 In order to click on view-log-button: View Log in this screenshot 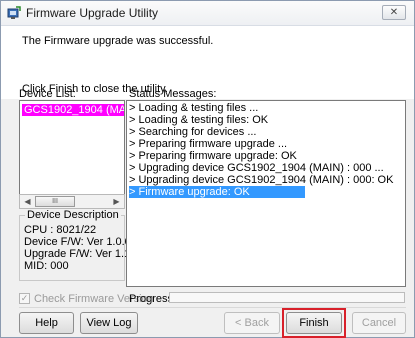, I will do `click(109, 323)`.